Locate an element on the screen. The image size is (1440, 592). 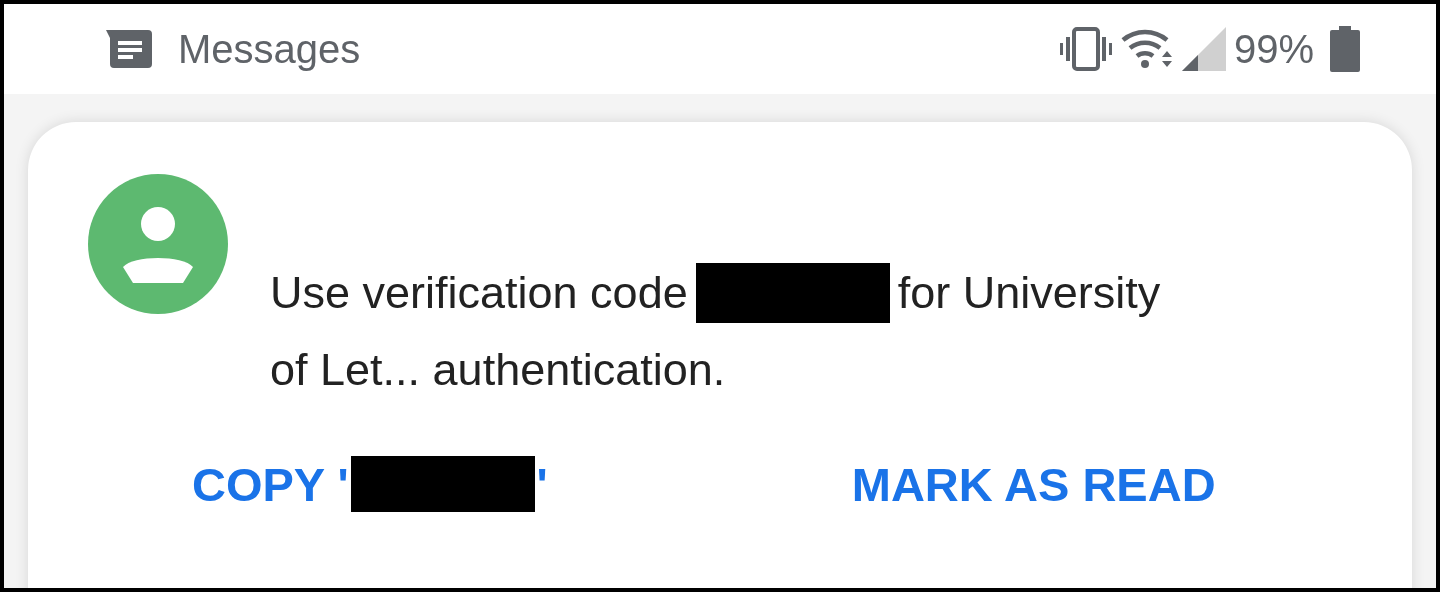
message-text: for University is located at coordinates (1029, 293).